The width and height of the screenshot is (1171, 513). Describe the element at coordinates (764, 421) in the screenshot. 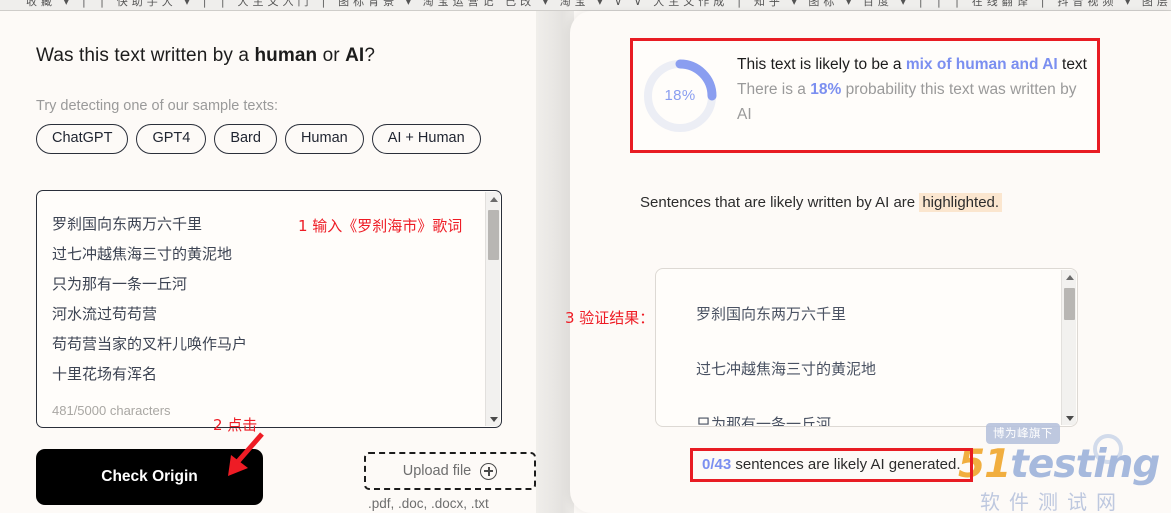

I see `analyzed-line: 只为那有一条一丘河` at that location.